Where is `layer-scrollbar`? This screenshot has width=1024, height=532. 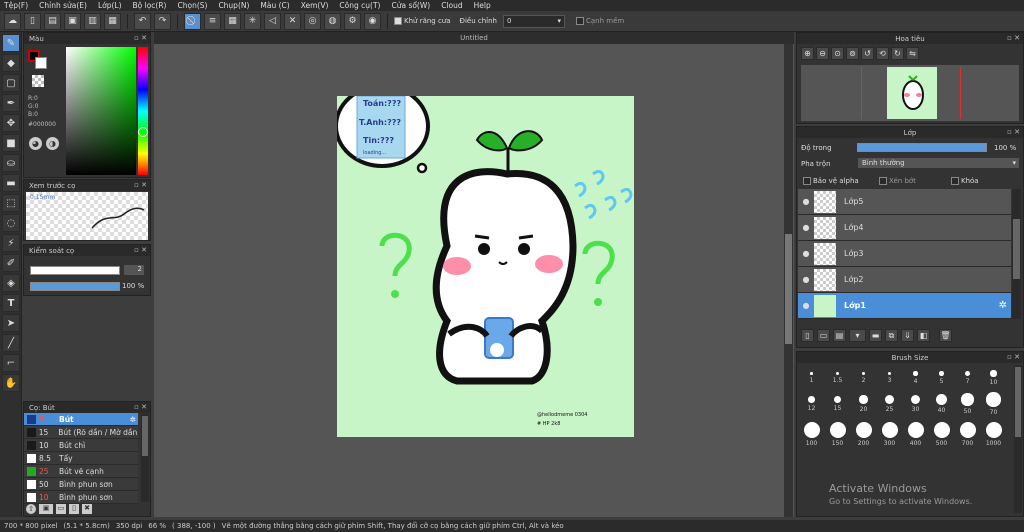 layer-scrollbar is located at coordinates (1016, 254).